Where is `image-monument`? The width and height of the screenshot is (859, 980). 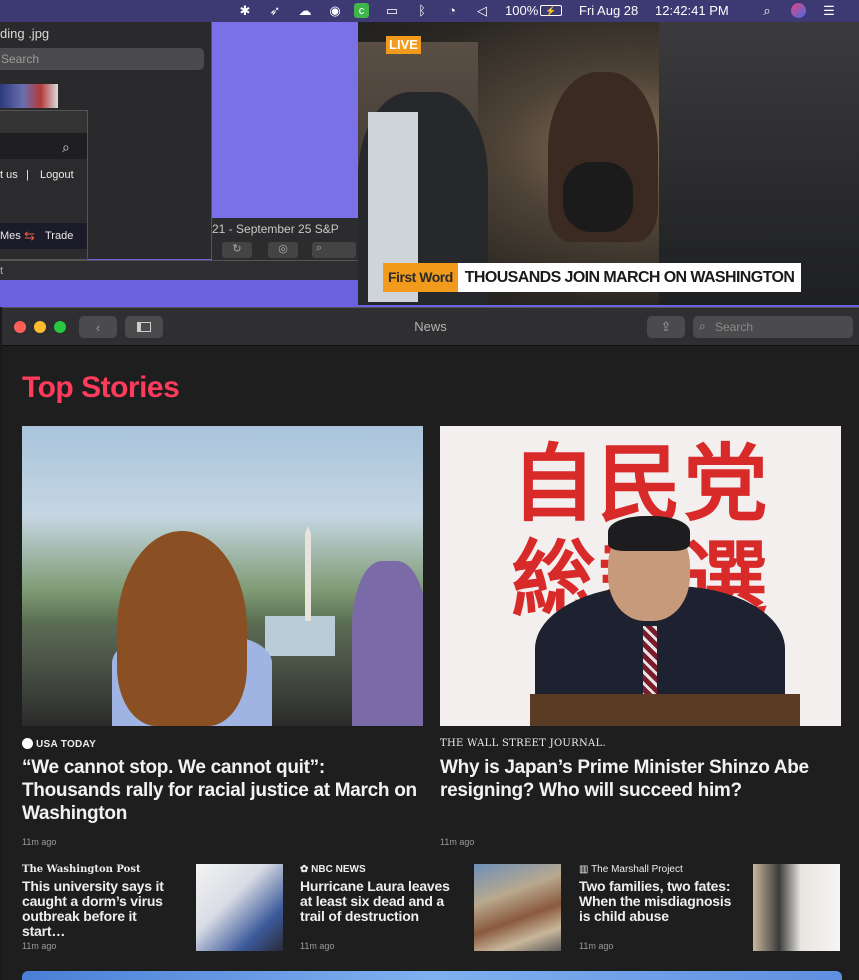
image-monument is located at coordinates (308, 573).